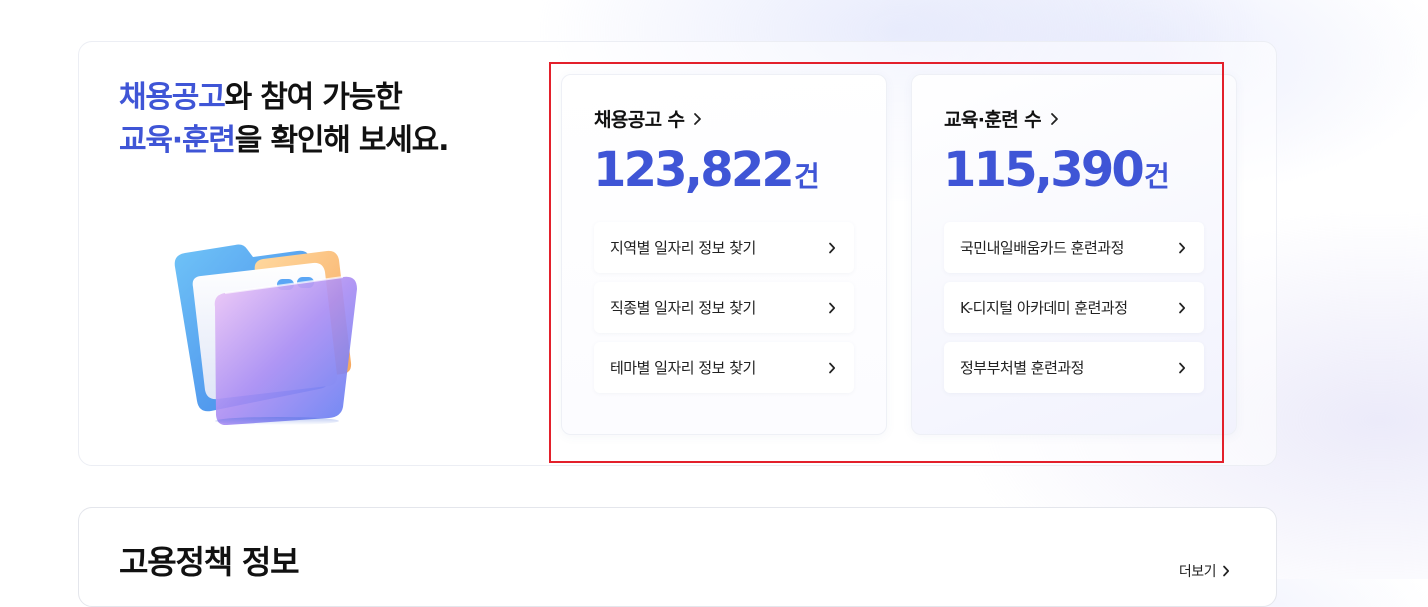 The width and height of the screenshot is (1428, 607). What do you see at coordinates (273, 325) in the screenshot?
I see `folder-icon` at bounding box center [273, 325].